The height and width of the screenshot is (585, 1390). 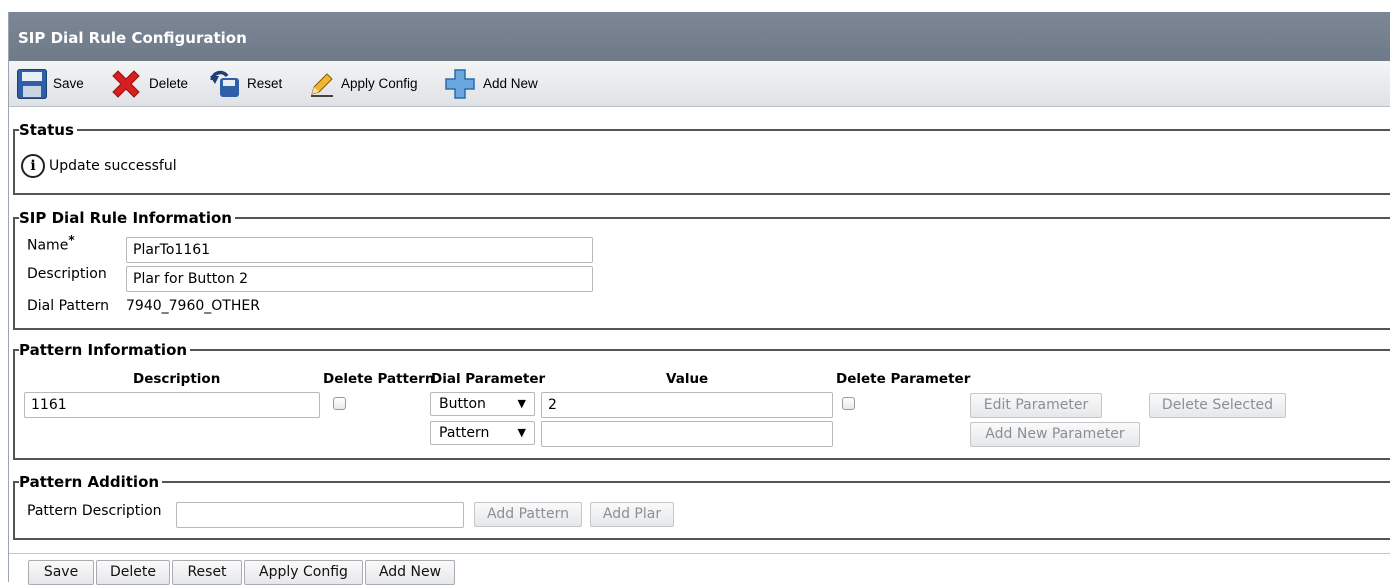 What do you see at coordinates (903, 379) in the screenshot?
I see `col-delete-parameter: Delete Parameter` at bounding box center [903, 379].